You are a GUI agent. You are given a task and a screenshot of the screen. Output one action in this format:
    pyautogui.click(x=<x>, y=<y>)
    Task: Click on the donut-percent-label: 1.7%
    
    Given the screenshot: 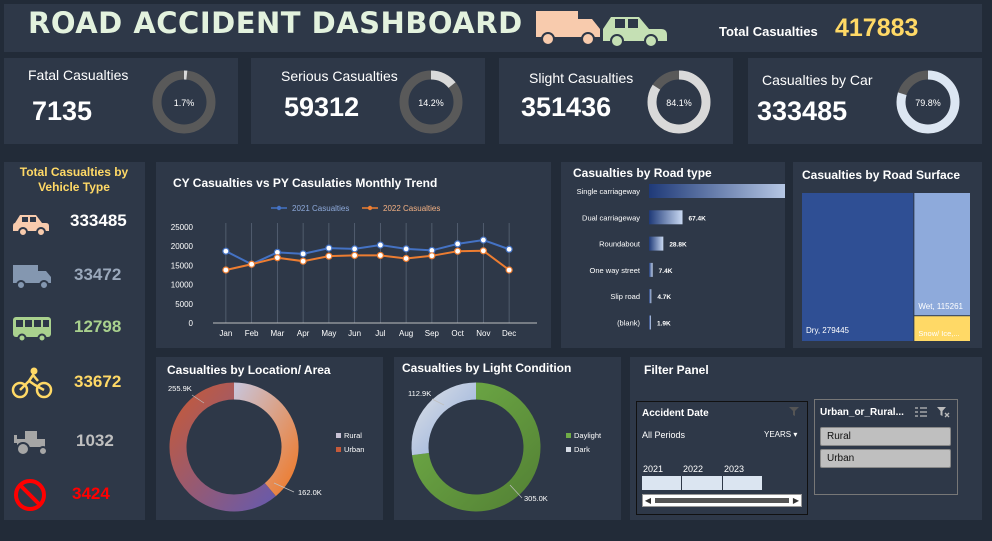 What is the action you would take?
    pyautogui.click(x=184, y=103)
    